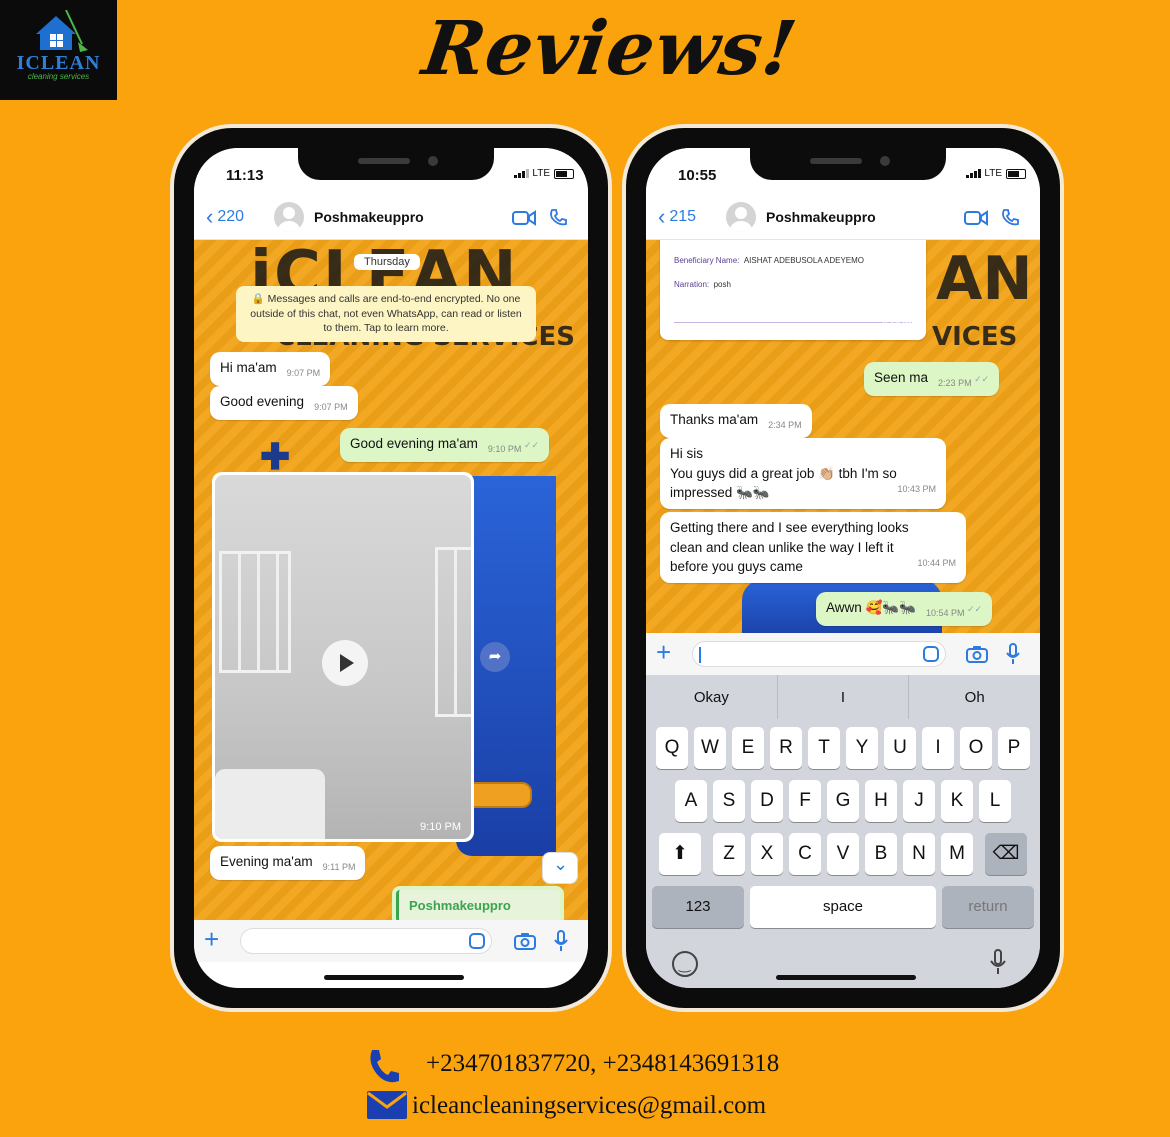 The image size is (1170, 1137). I want to click on brand-logo: ICLEAN cleaning services, so click(58, 50).